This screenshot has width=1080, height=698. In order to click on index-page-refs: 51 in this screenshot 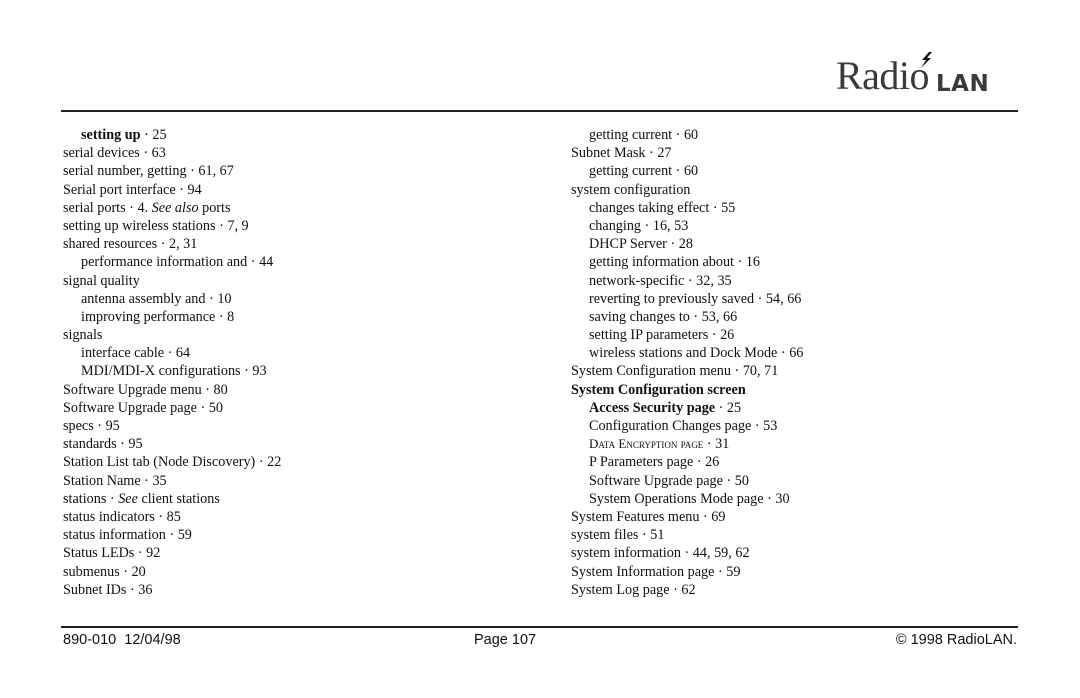, I will do `click(657, 535)`.